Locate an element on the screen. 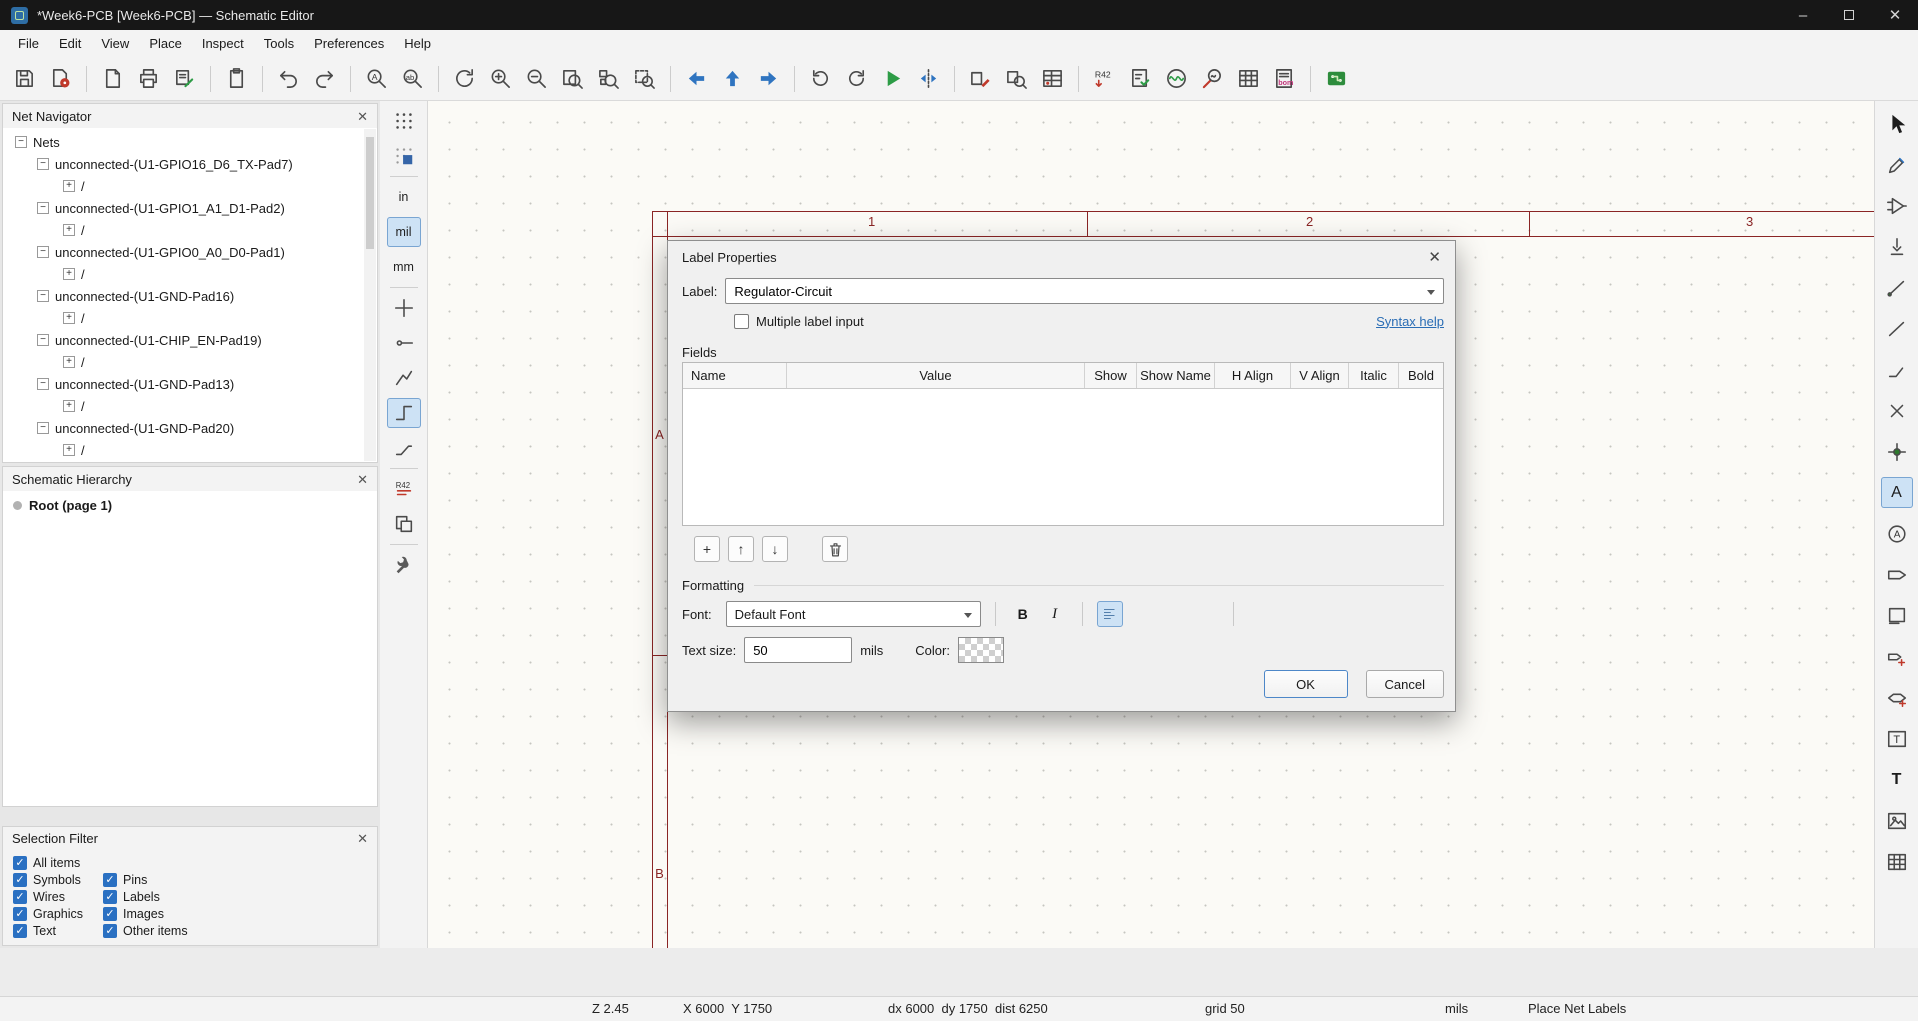  text-size-input is located at coordinates (798, 650).